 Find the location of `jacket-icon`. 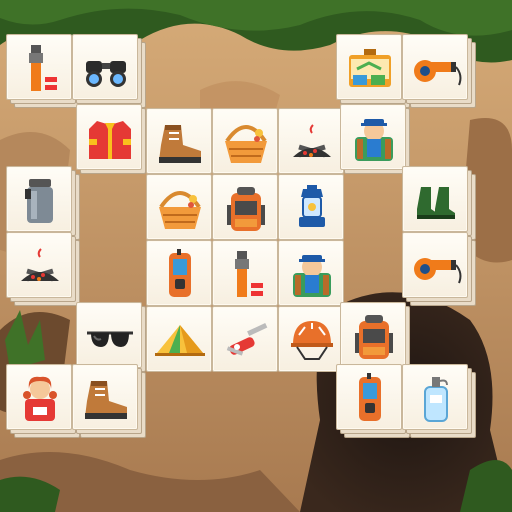

jacket-icon is located at coordinates (110, 140).